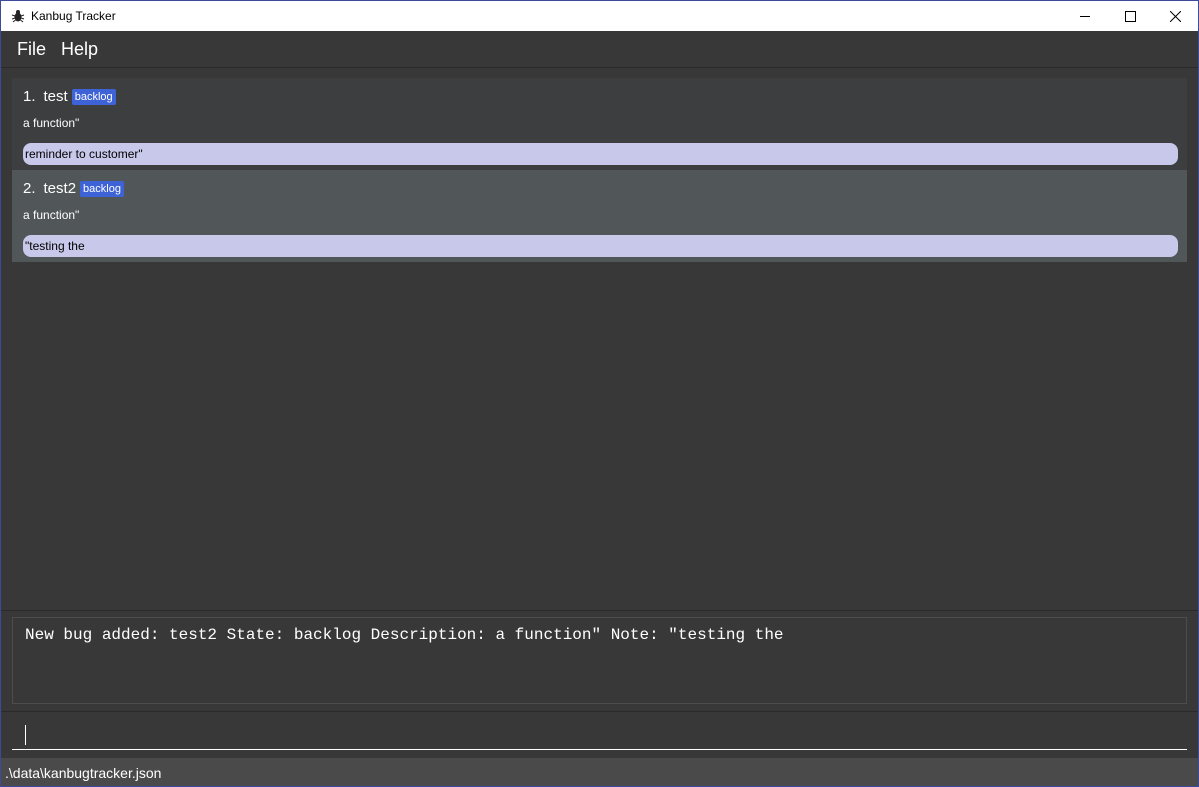  I want to click on bug-name: test, so click(55, 96).